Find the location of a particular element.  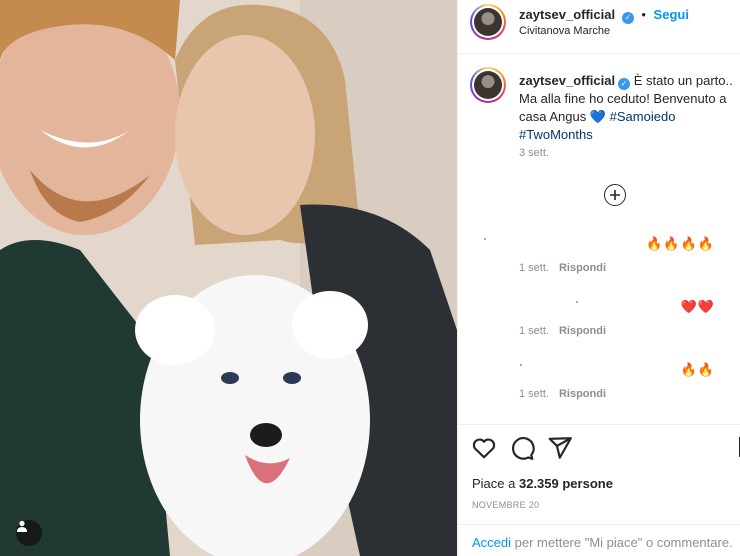

caption-time: 3 sett. is located at coordinates (534, 153).